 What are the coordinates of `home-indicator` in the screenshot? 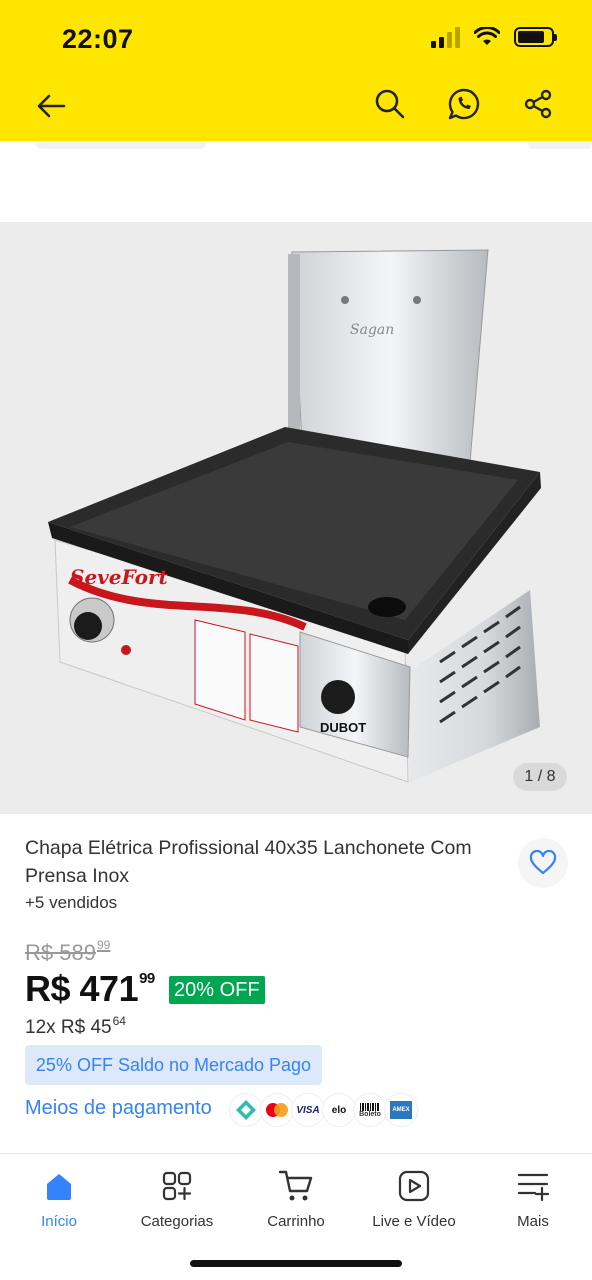 It's located at (296, 1263).